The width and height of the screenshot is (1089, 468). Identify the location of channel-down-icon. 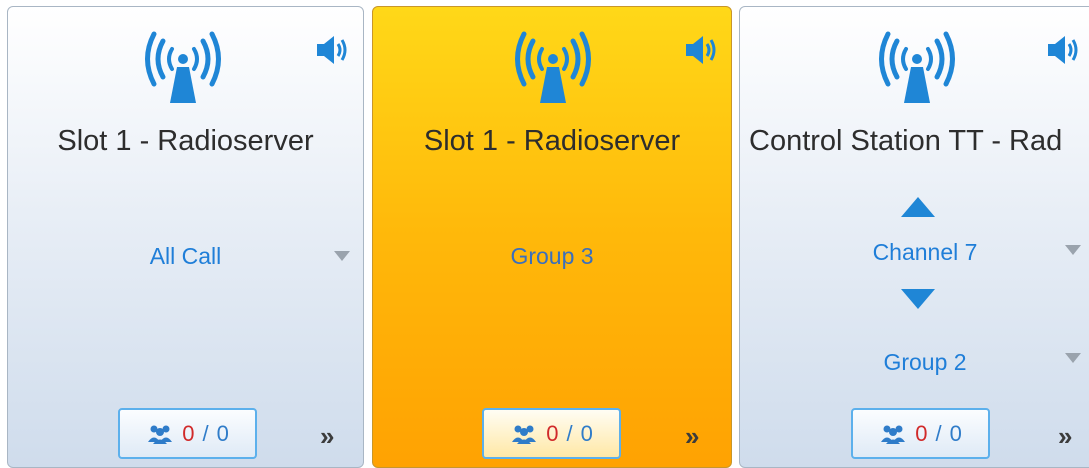
(918, 299).